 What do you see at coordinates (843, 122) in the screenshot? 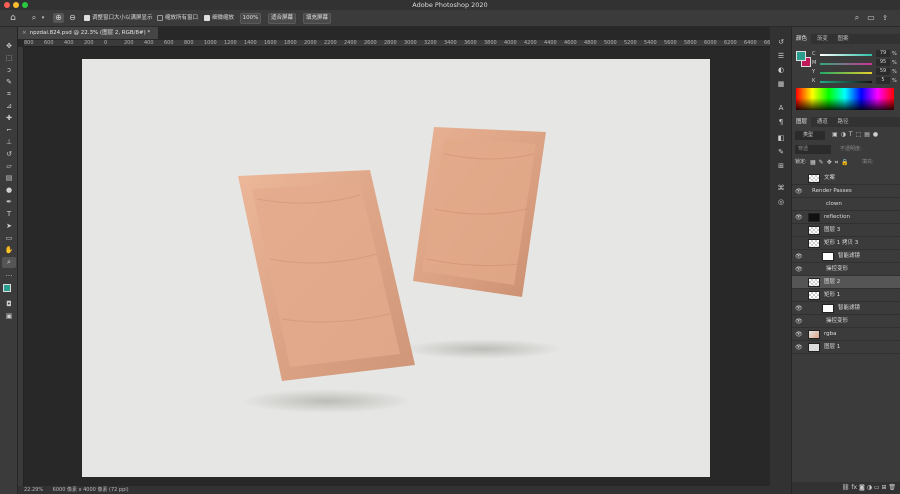
I see `tab-paths: 路径` at bounding box center [843, 122].